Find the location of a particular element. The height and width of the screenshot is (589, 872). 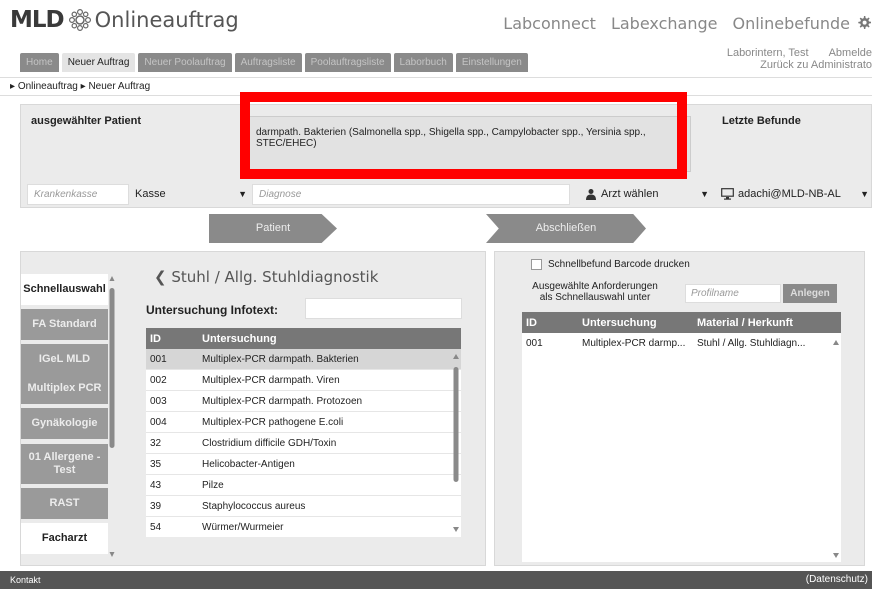

table-row: 003 Multiplex-PCR darmpath. Protozoen is located at coordinates (303, 401).